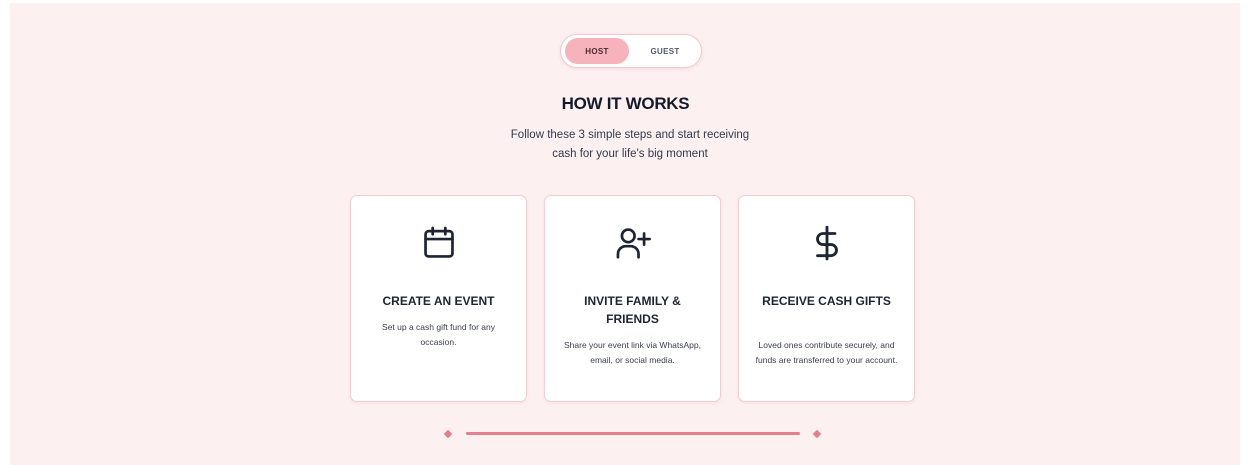  I want to click on section-title: HOW IT WORKS, so click(625, 103).